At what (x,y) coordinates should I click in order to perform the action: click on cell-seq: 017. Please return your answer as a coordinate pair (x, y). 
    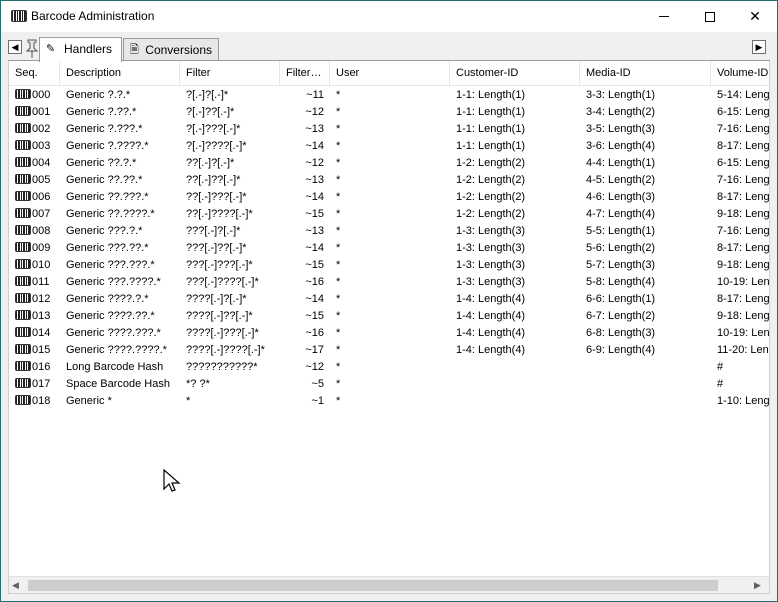
    Looking at the image, I should click on (34, 384).